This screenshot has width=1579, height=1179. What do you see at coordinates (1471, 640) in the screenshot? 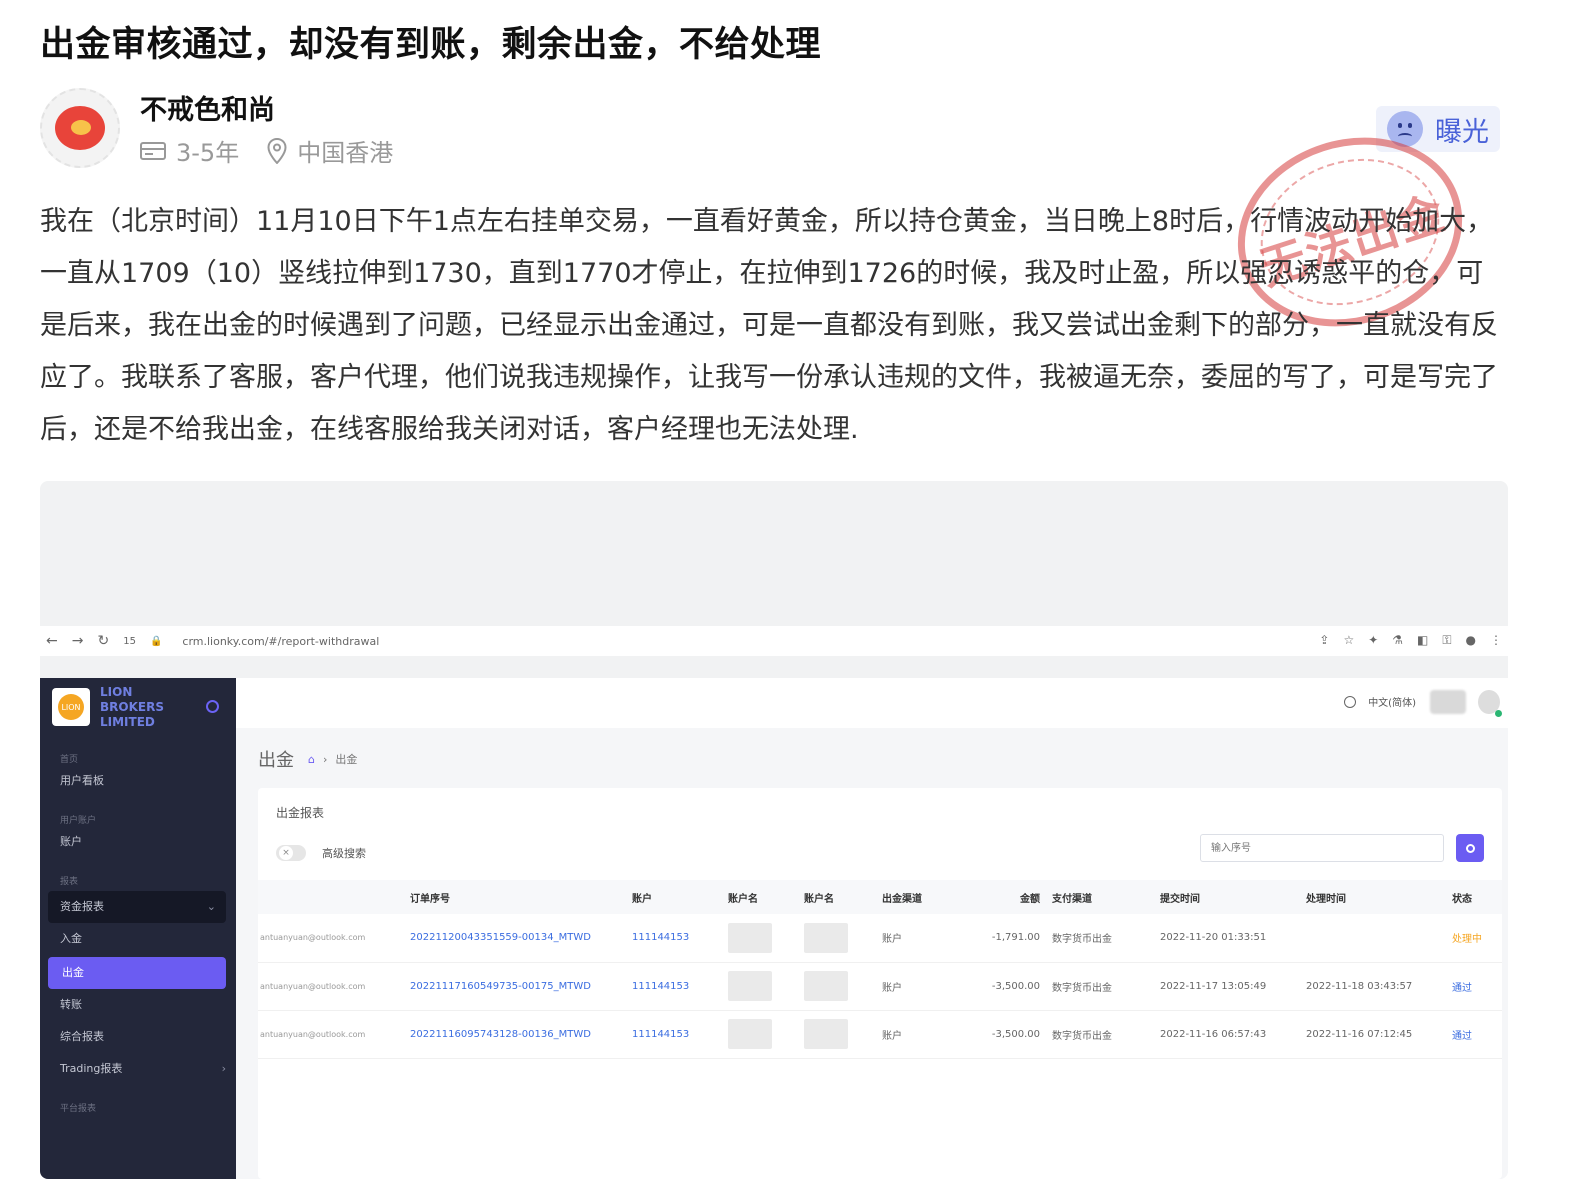
I see `profile-icon: ●` at bounding box center [1471, 640].